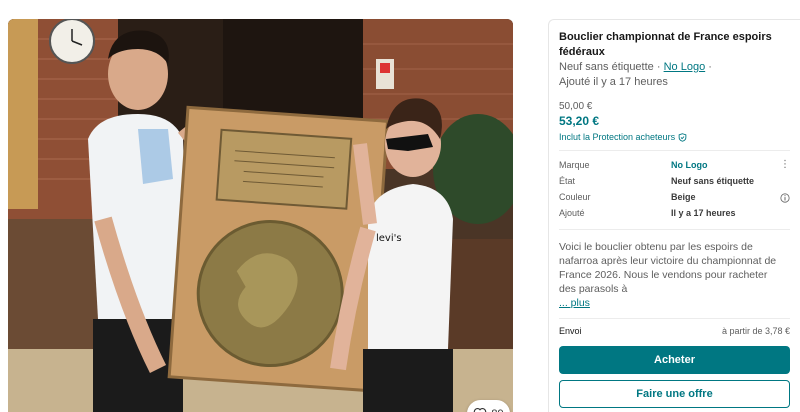 The image size is (800, 412). What do you see at coordinates (785, 164) in the screenshot?
I see `more-dots-icon: ⋮` at bounding box center [785, 164].